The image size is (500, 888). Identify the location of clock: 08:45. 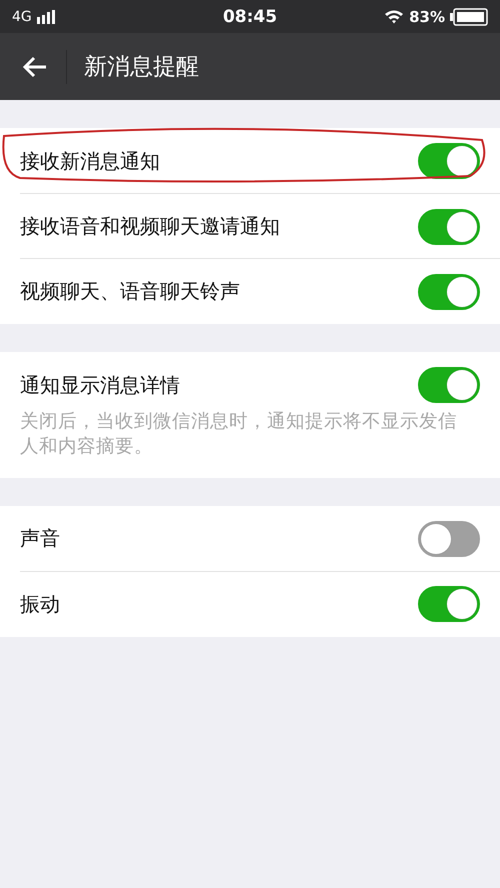
(250, 16).